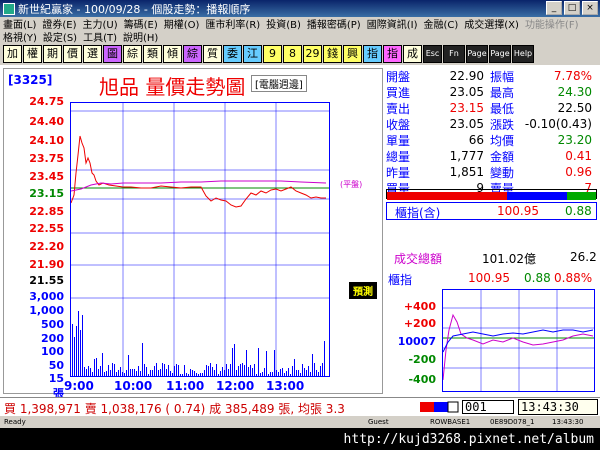 The image size is (600, 450). Describe the element at coordinates (572, 8) in the screenshot. I see `maximize-button: □` at that location.